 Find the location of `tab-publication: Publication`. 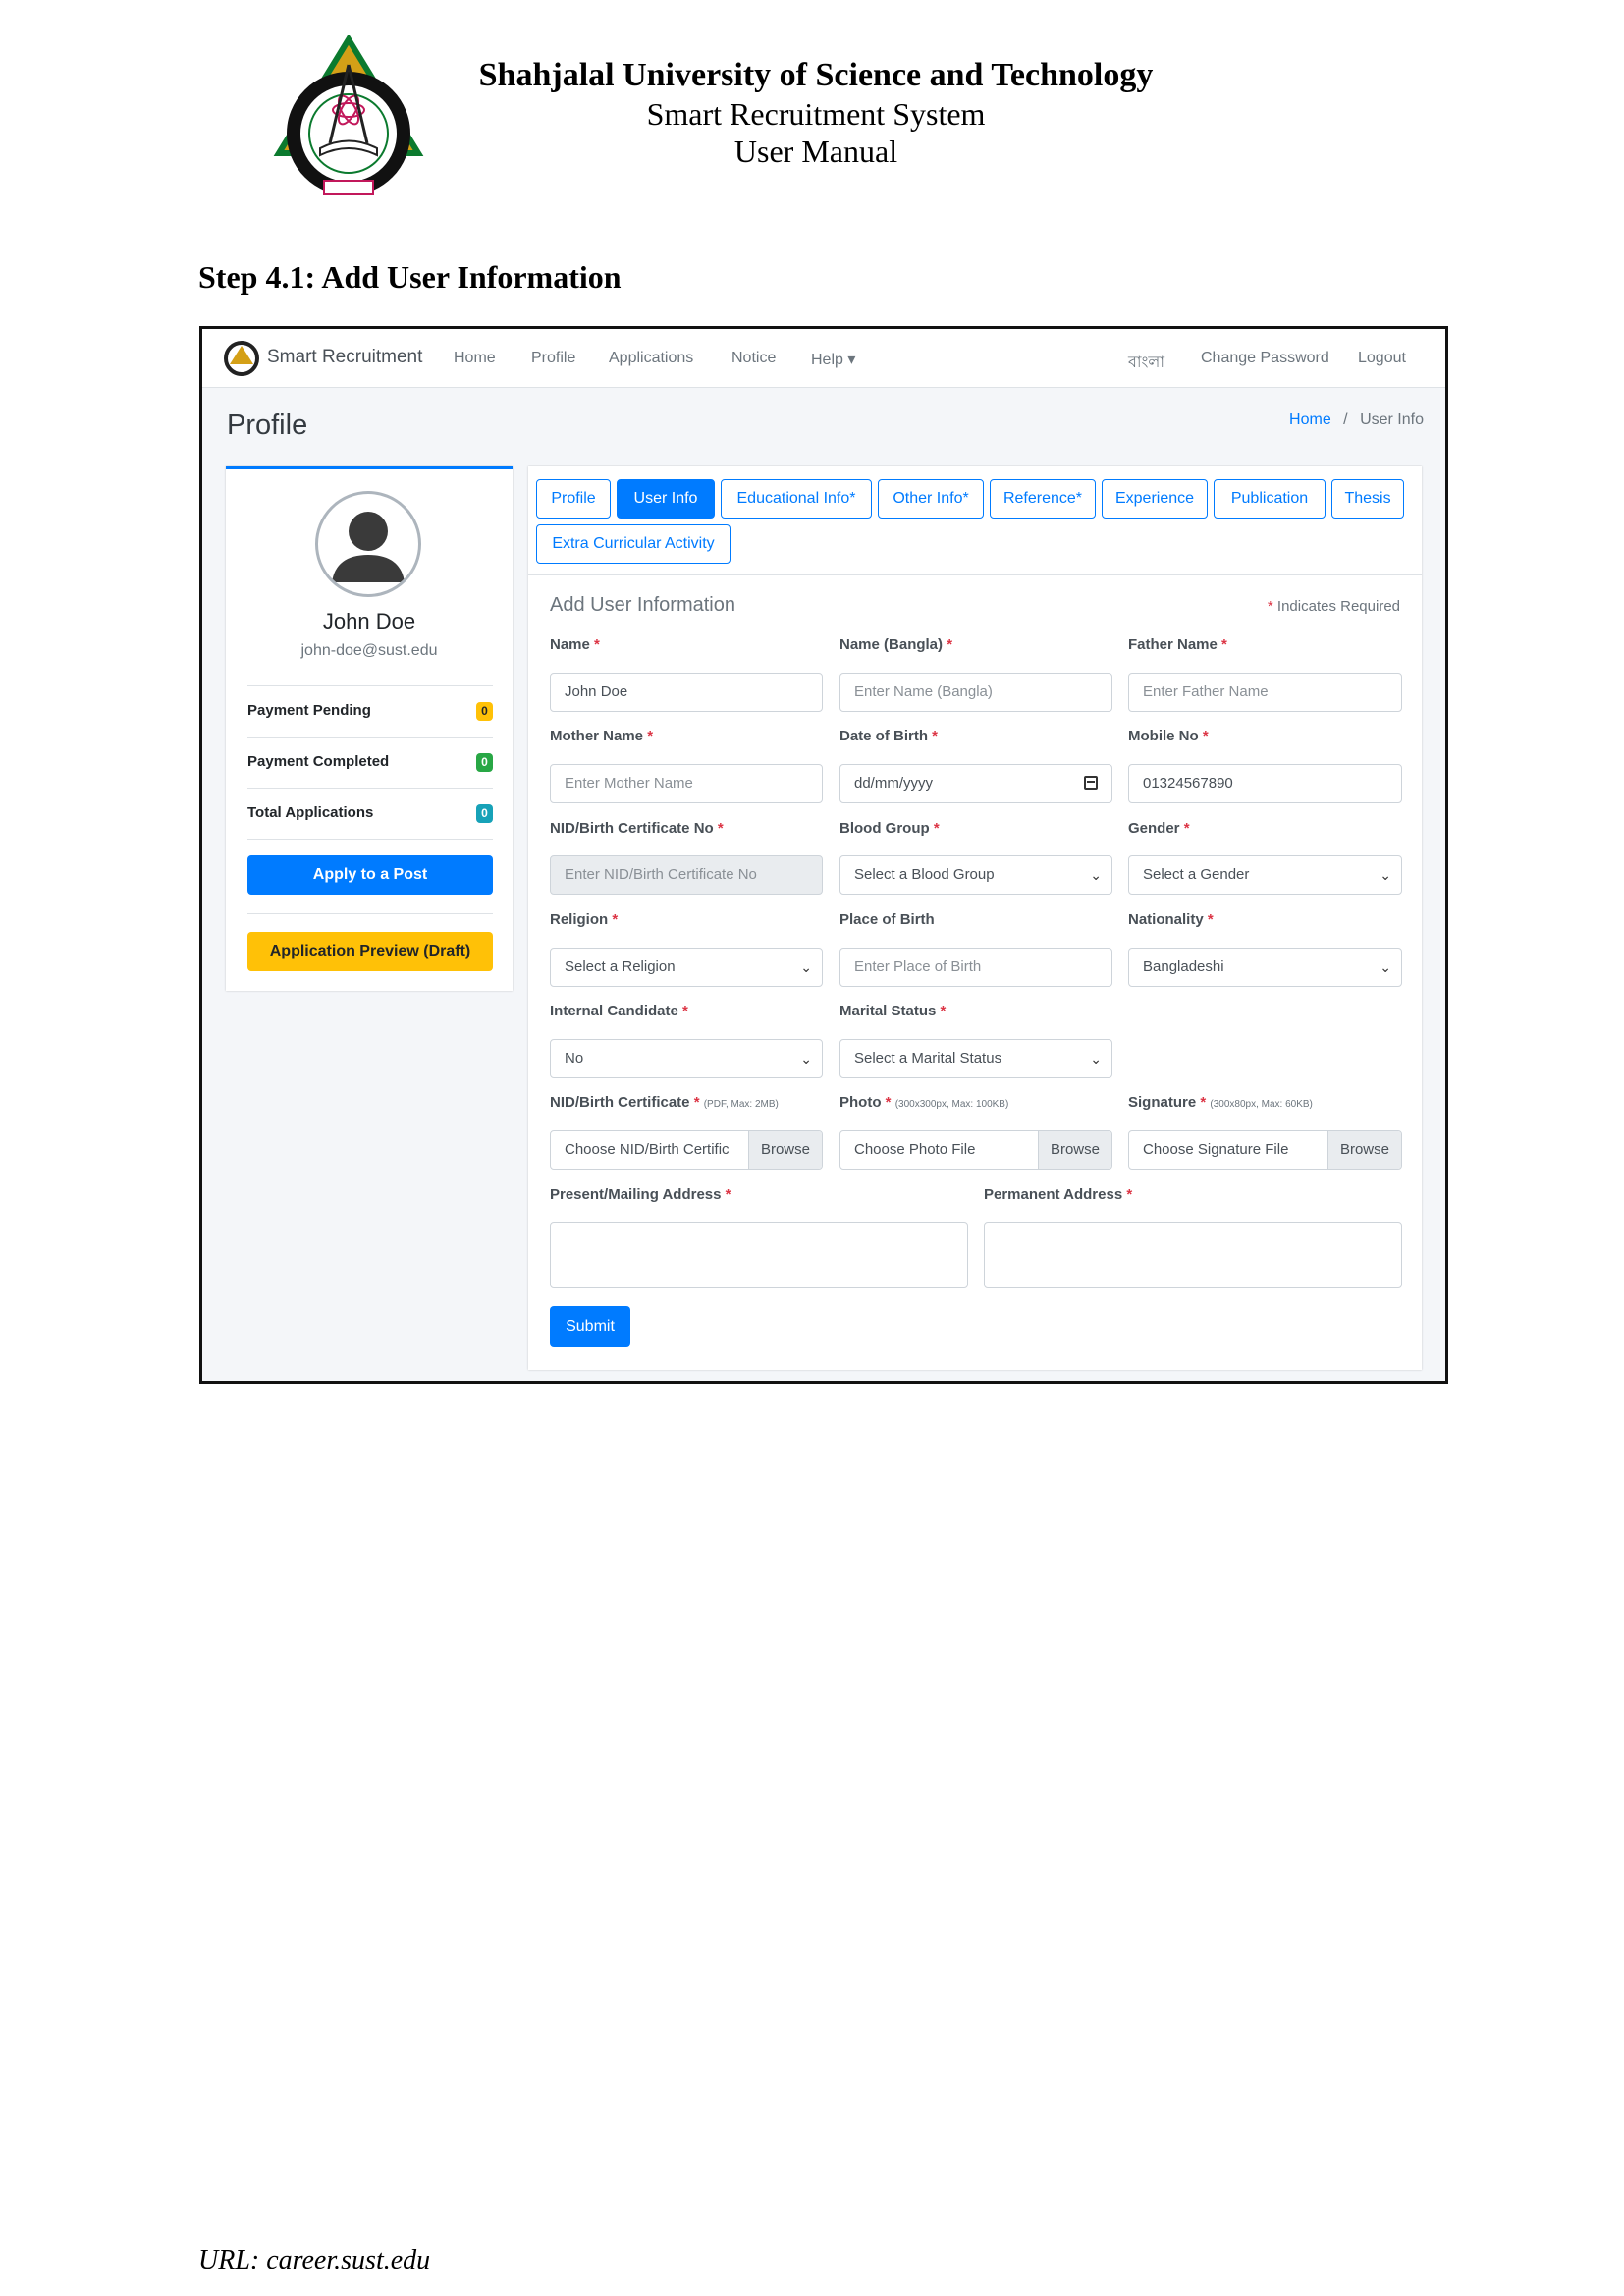

tab-publication: Publication is located at coordinates (1270, 499).